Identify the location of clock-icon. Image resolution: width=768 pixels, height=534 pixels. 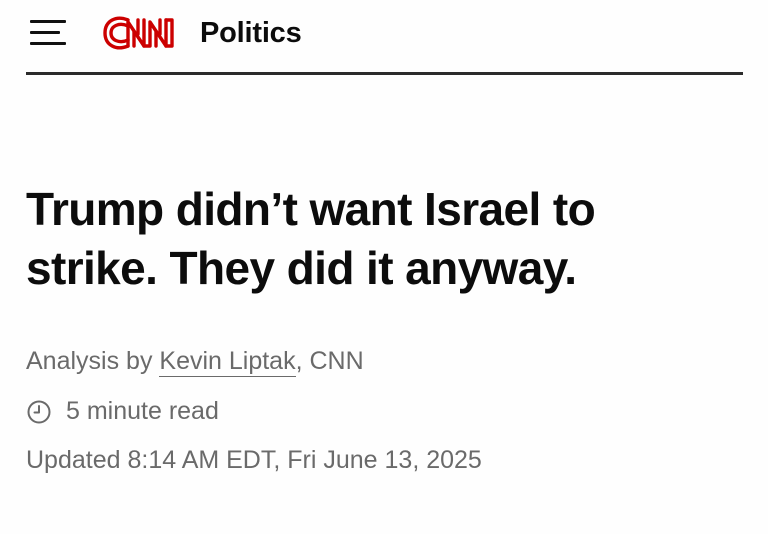
(39, 411).